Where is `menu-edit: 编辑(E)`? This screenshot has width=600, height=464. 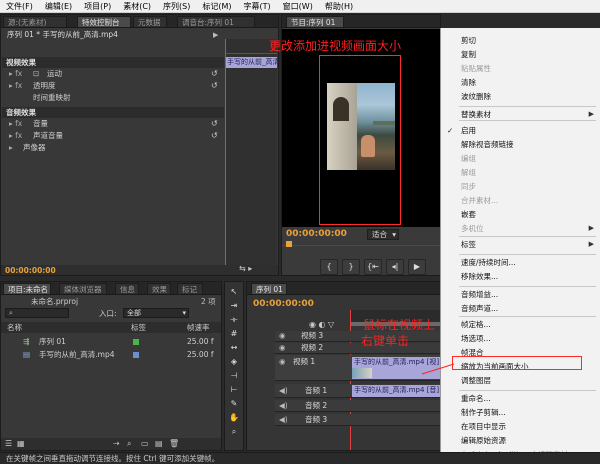
menu-edit: 编辑(E) is located at coordinates (58, 6).